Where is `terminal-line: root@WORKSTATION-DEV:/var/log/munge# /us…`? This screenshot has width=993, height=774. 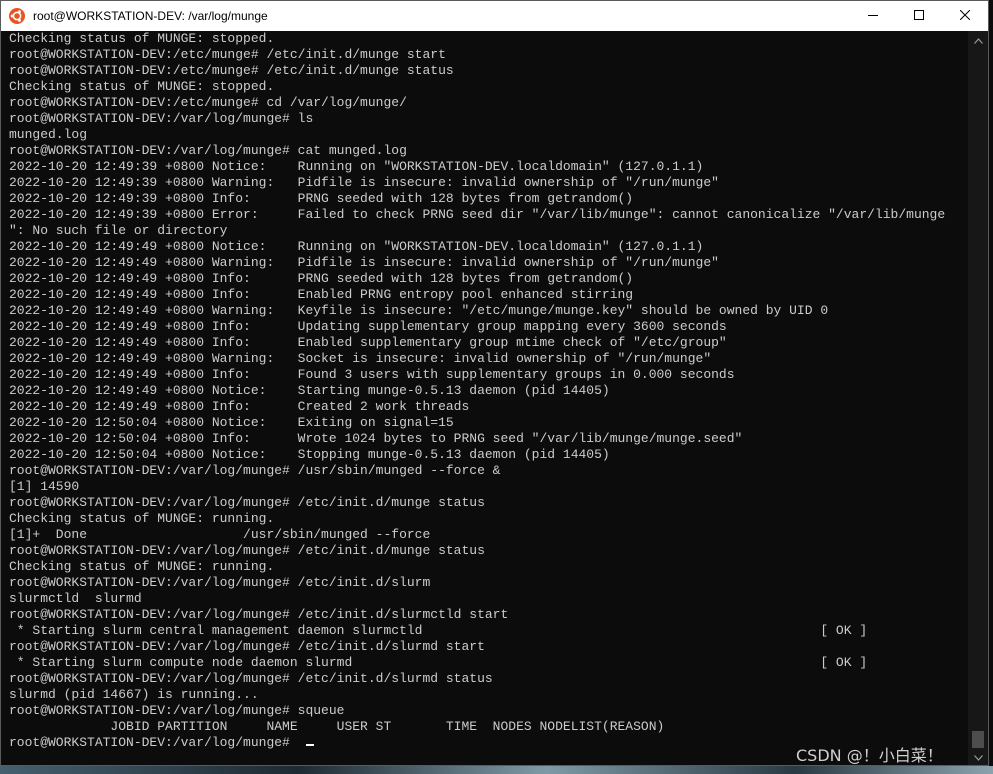
terminal-line: root@WORKSTATION-DEV:/var/log/munge# /us… is located at coordinates (488, 471).